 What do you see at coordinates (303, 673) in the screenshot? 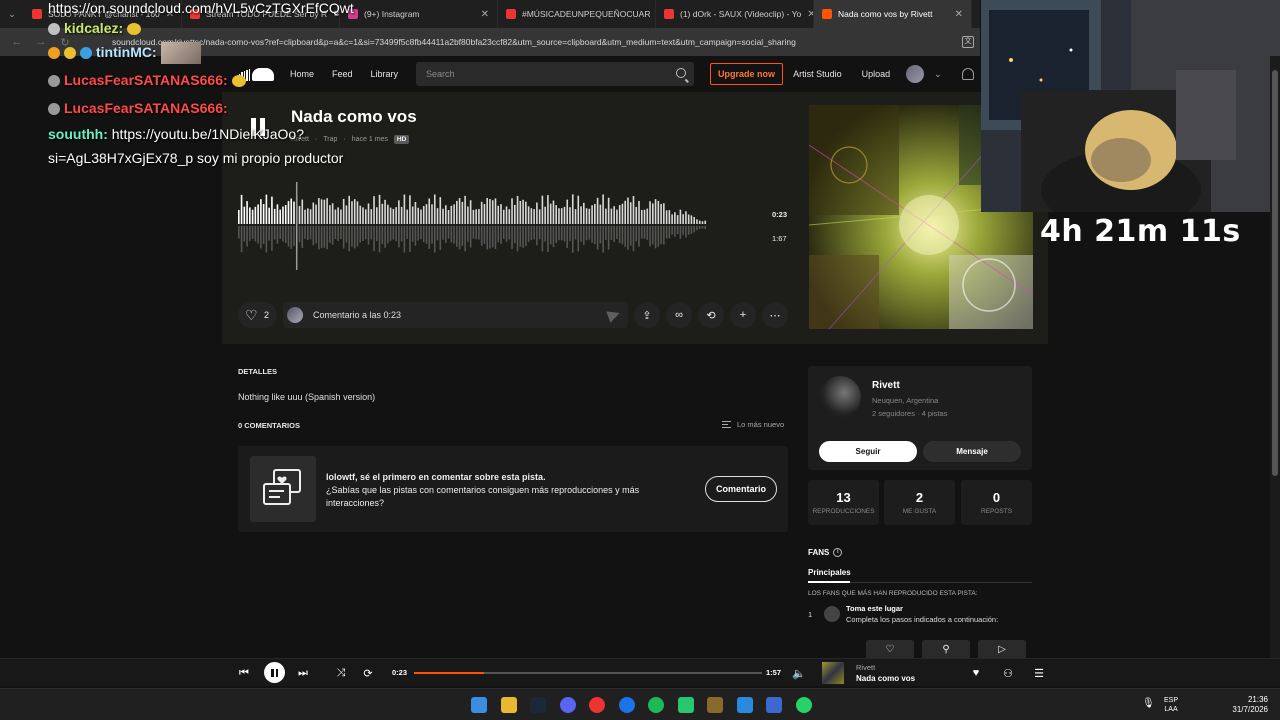
I see `next-icon: ⏭` at bounding box center [303, 673].